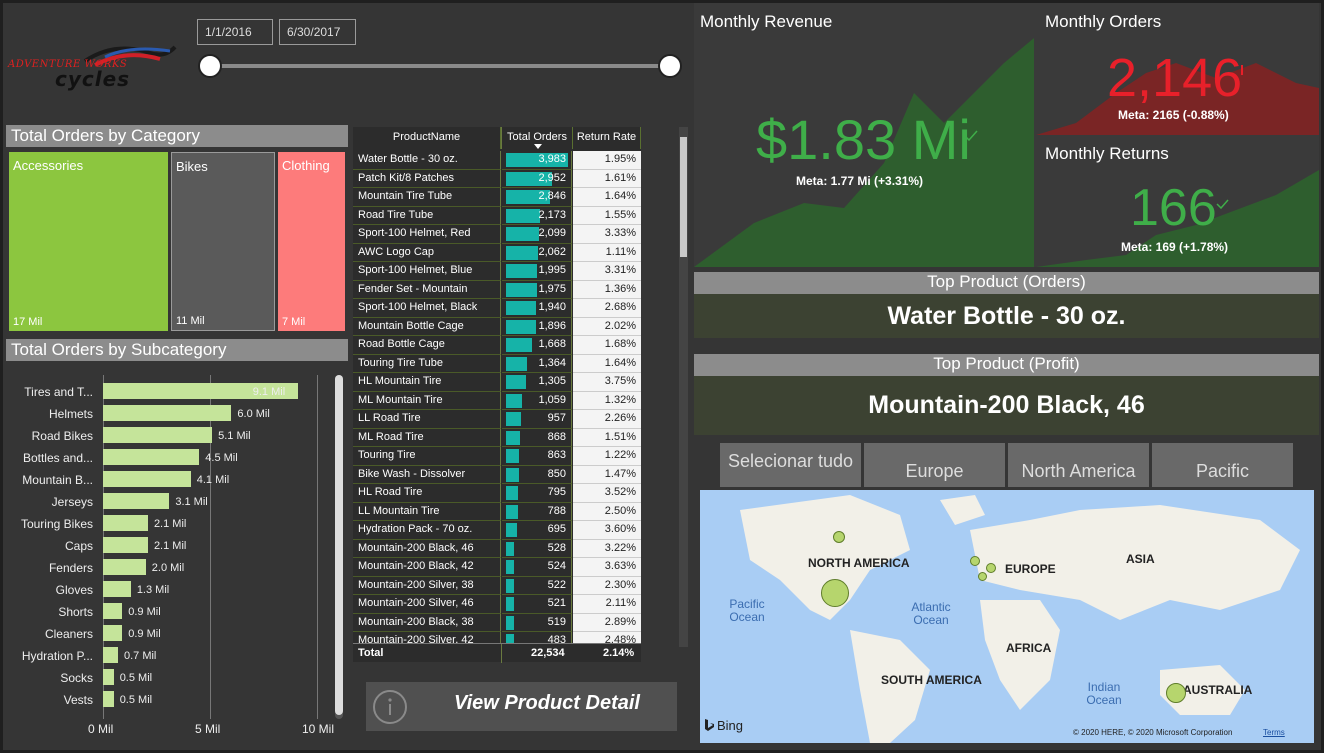  Describe the element at coordinates (607, 138) in the screenshot. I see `col-header-return-rate: Return Rate` at that location.